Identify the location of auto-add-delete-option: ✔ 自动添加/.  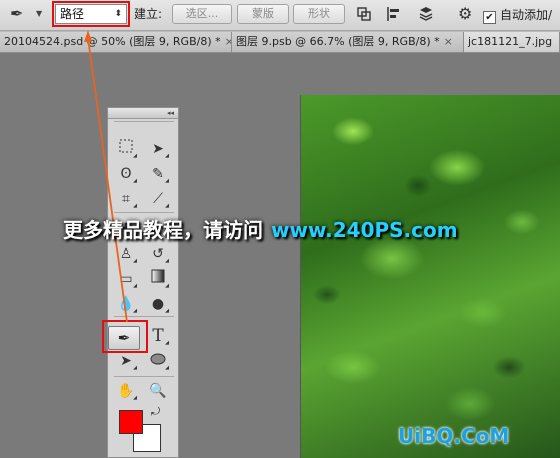
(517, 15).